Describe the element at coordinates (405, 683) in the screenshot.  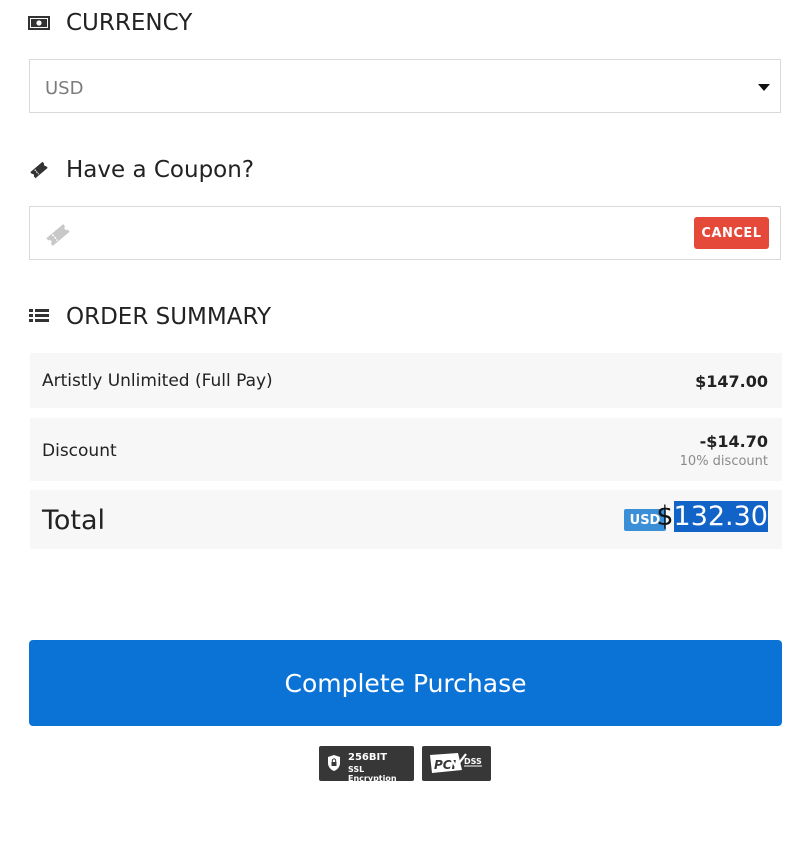
I see `complete-purchase-button: Complete Purchase` at that location.